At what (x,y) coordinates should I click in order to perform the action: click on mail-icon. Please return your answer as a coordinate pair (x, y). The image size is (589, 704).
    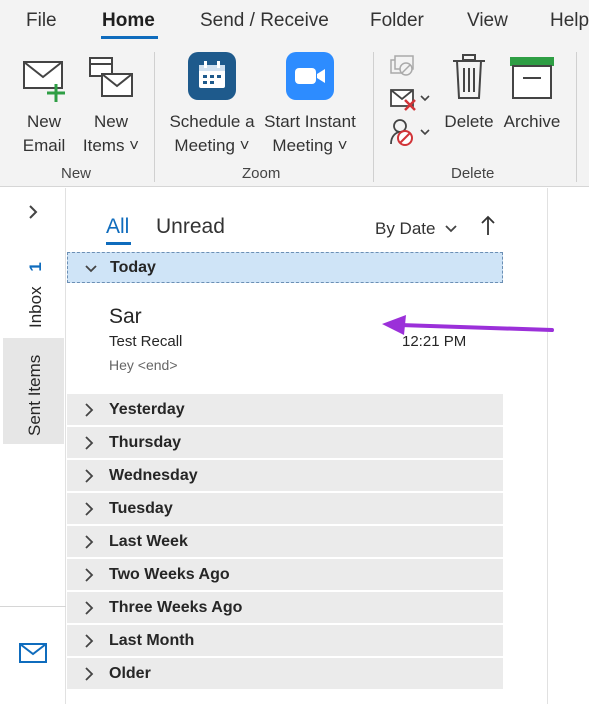
    Looking at the image, I should click on (33, 653).